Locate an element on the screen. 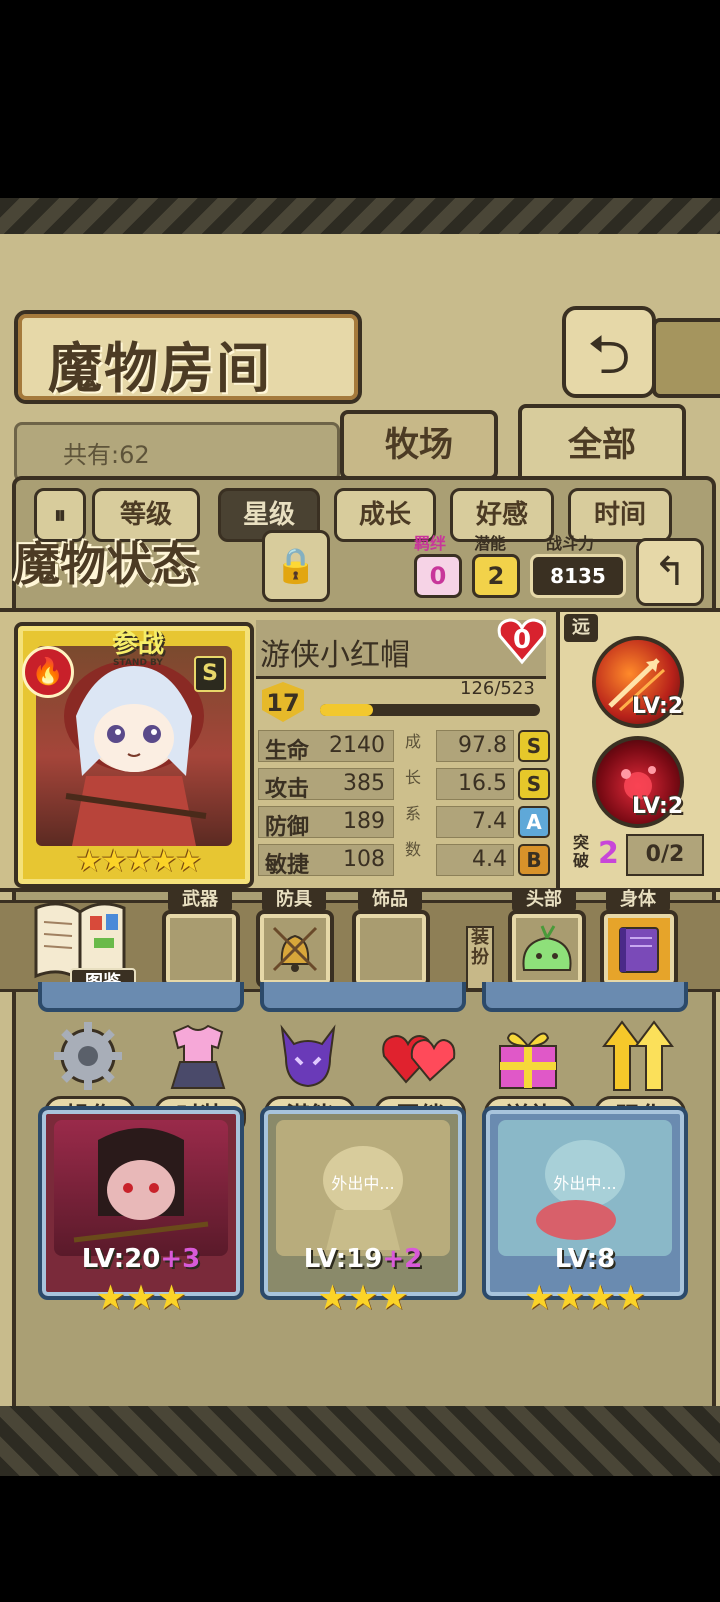 This screenshot has width=720, height=1602. monster-list-card: 外出中... LV:8 ★★★★ is located at coordinates (585, 1212).